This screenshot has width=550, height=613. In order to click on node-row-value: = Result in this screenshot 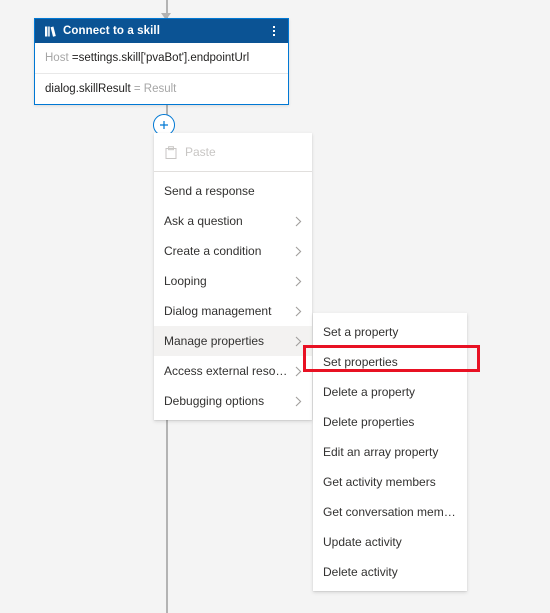, I will do `click(155, 89)`.